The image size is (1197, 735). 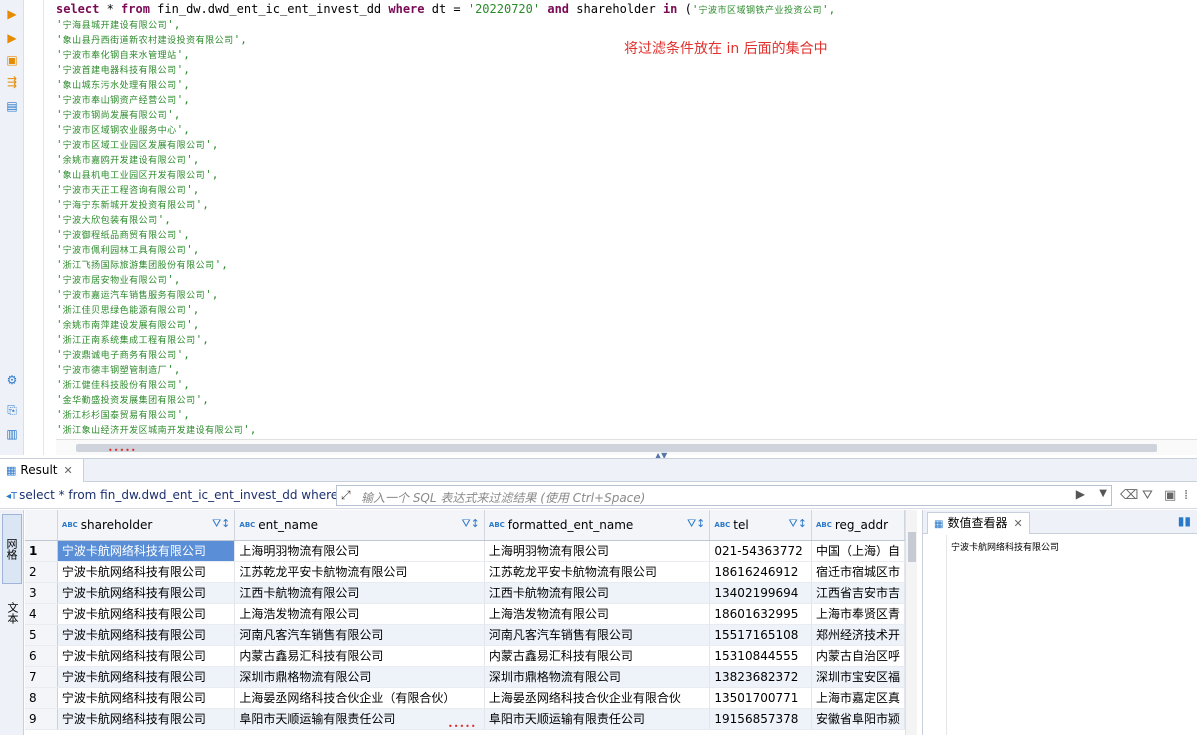 I want to click on more-icon: ⁞, so click(x=1186, y=495).